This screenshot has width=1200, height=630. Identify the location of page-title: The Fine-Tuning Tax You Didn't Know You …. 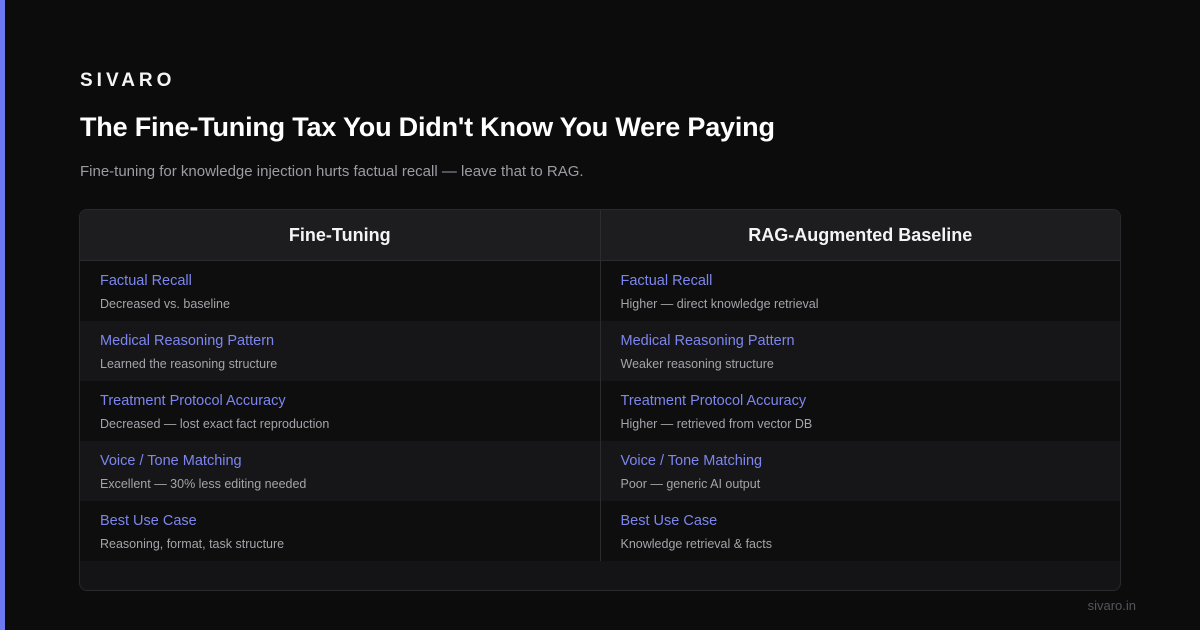
(427, 127).